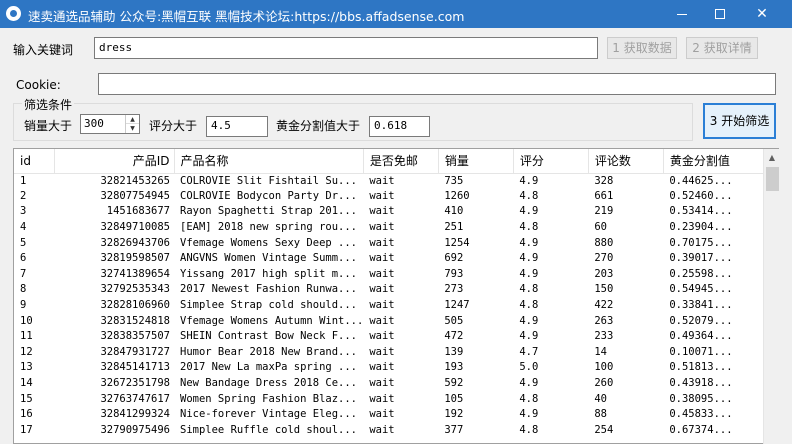 This screenshot has width=792, height=444. Describe the element at coordinates (48, 126) in the screenshot. I see `sales-label: 销量大于` at that location.